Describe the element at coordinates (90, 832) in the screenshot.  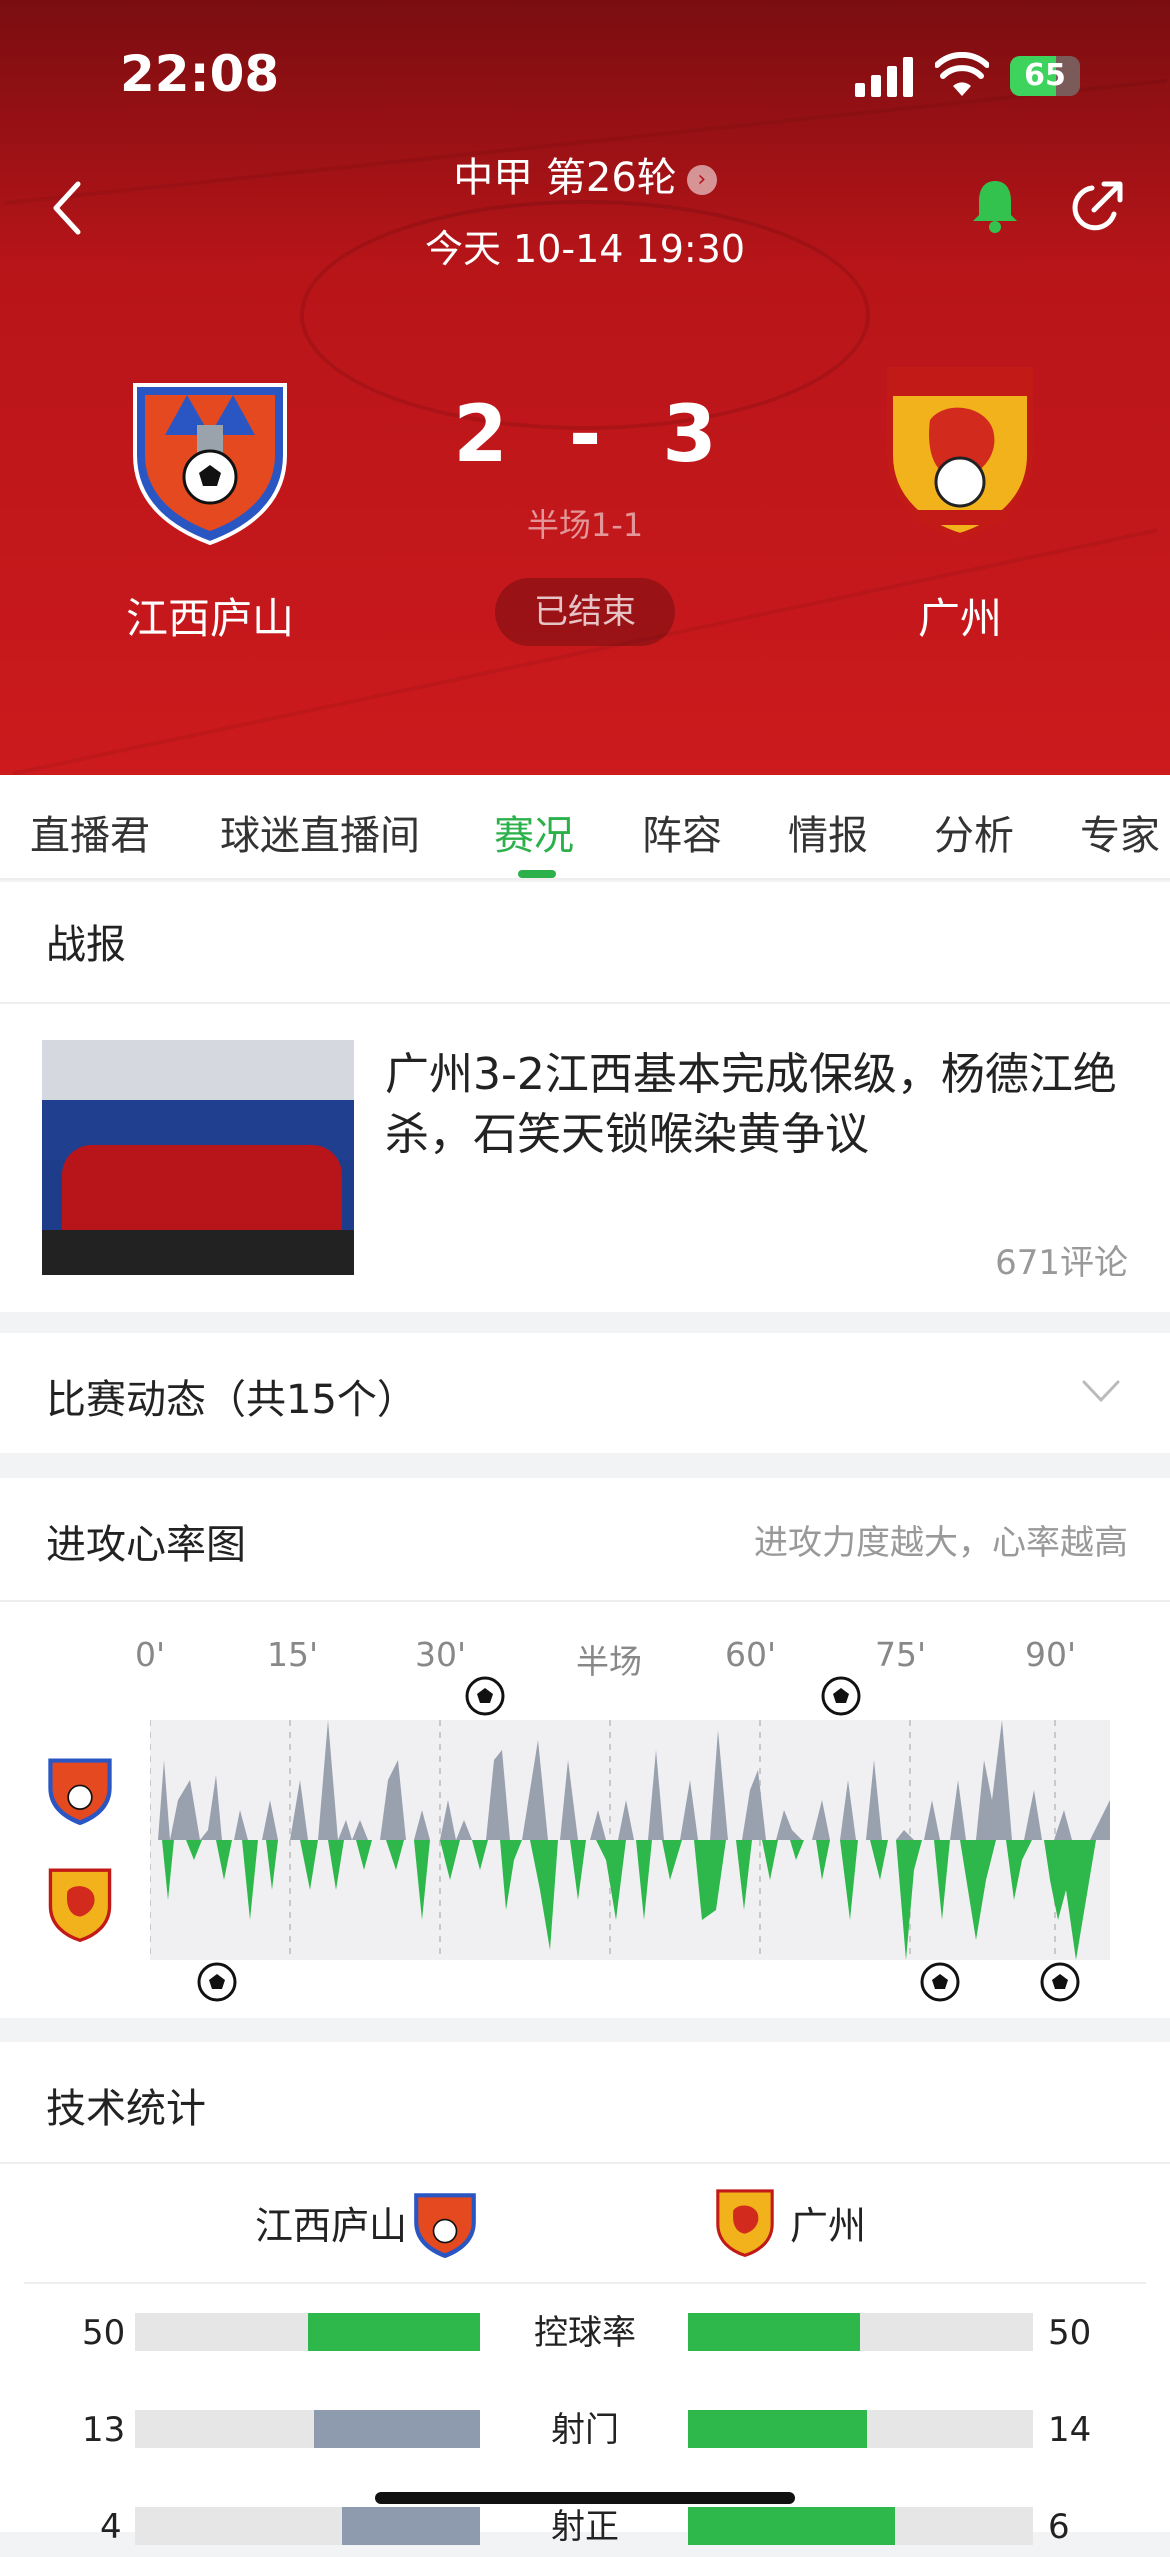
I see `tab-live-host: 直播君` at that location.